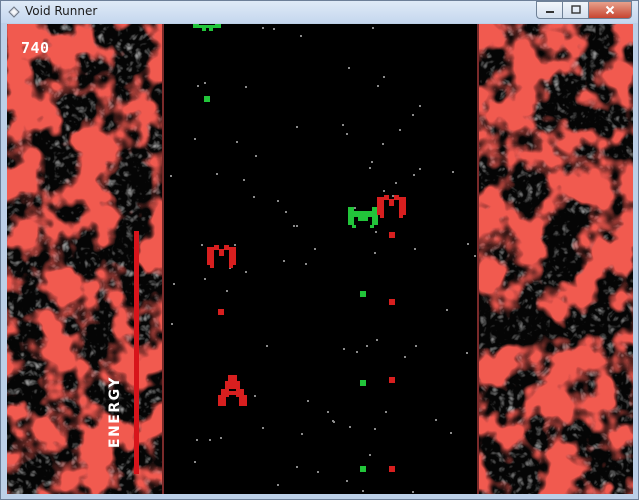 The width and height of the screenshot is (639, 500). I want to click on window-controls, so click(584, 10).